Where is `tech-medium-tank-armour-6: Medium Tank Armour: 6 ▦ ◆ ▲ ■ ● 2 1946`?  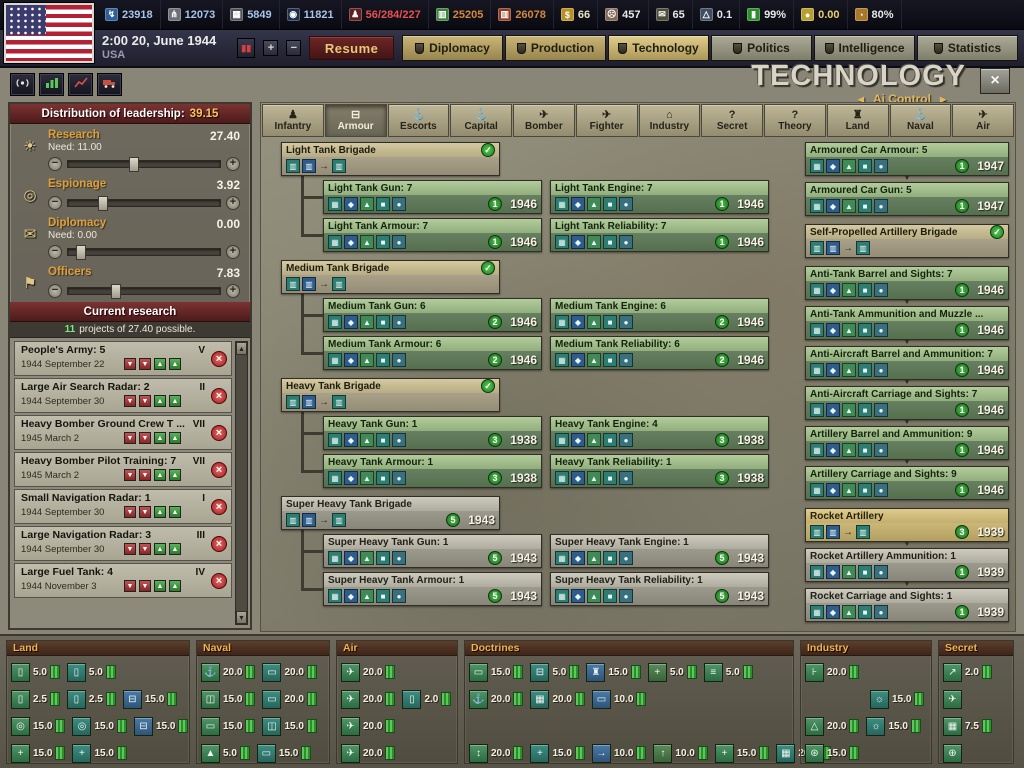
tech-medium-tank-armour-6: Medium Tank Armour: 6 ▦ ◆ ▲ ■ ● 2 1946 is located at coordinates (432, 353).